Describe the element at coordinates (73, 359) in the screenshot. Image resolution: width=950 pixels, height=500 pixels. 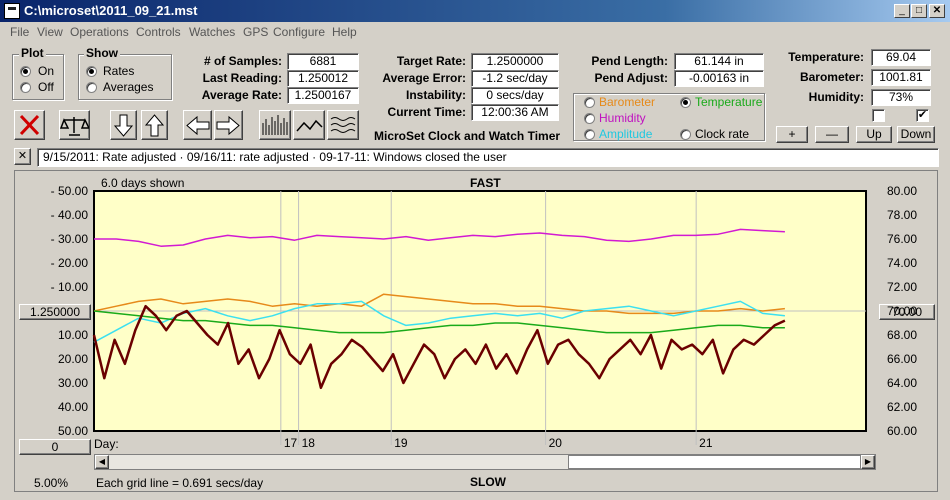
I see `left-tick-label: 20.00` at that location.